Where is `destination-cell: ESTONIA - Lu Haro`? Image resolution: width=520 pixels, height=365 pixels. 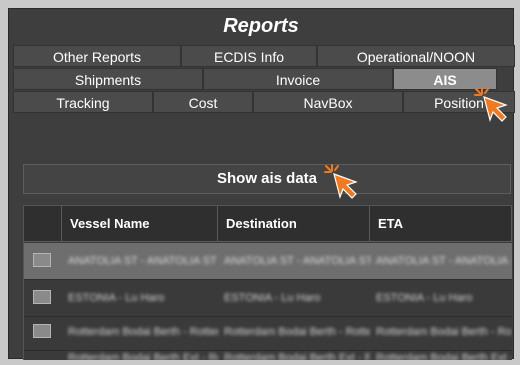 destination-cell: ESTONIA - Lu Haro is located at coordinates (272, 298).